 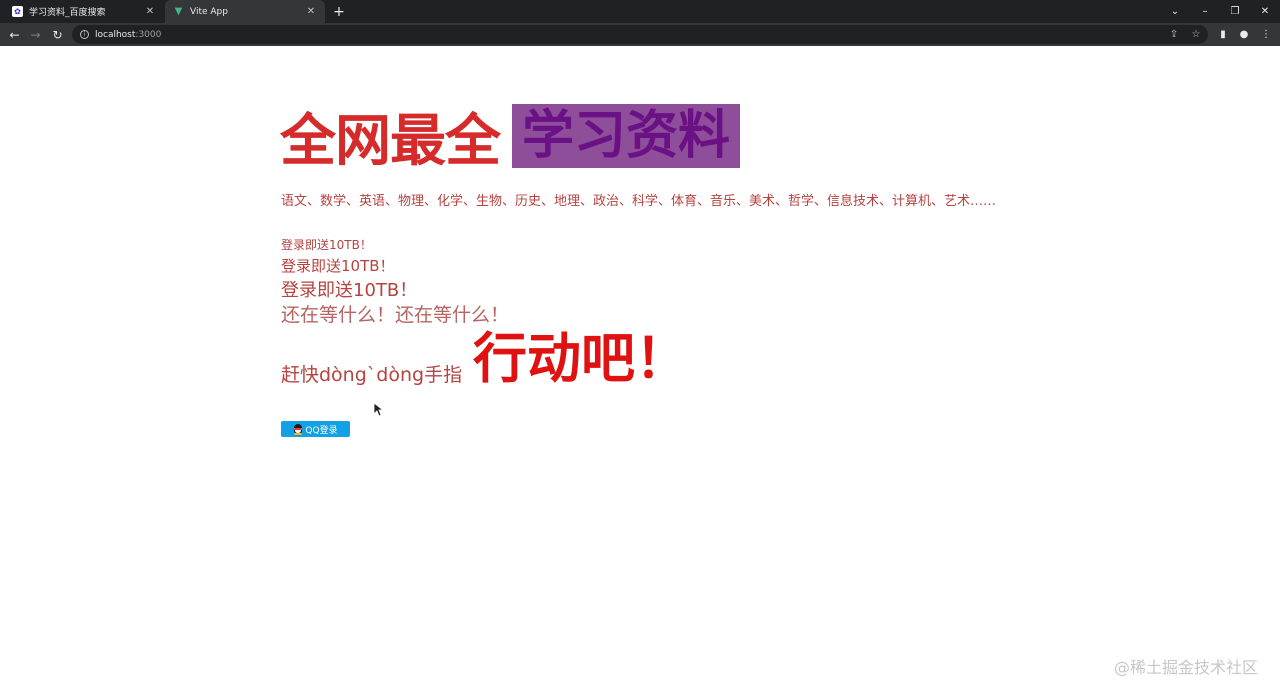 What do you see at coordinates (372, 375) in the screenshot?
I see `hurry-text: 赶快dòng`dòng手指` at bounding box center [372, 375].